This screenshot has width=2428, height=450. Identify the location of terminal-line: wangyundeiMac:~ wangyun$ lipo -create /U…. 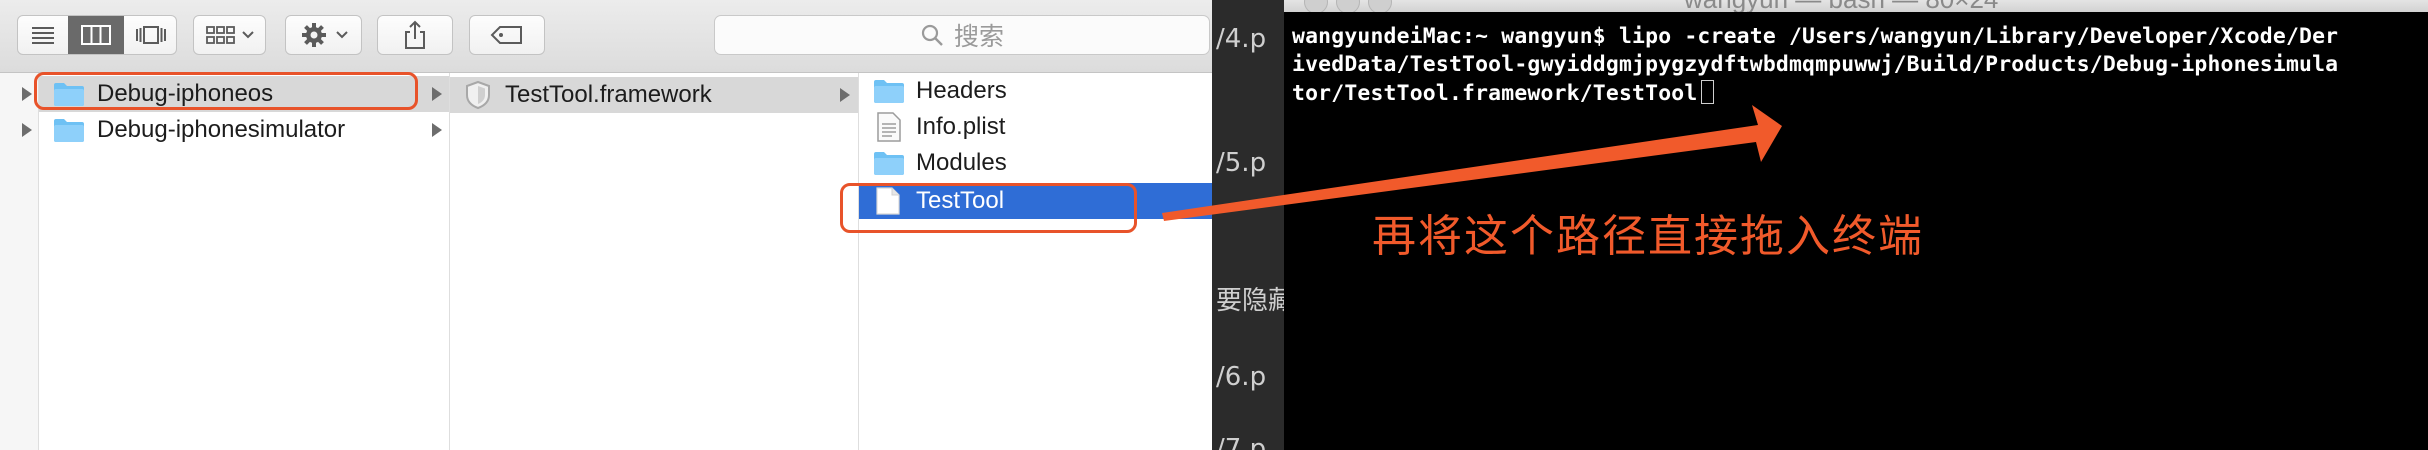
(1815, 36).